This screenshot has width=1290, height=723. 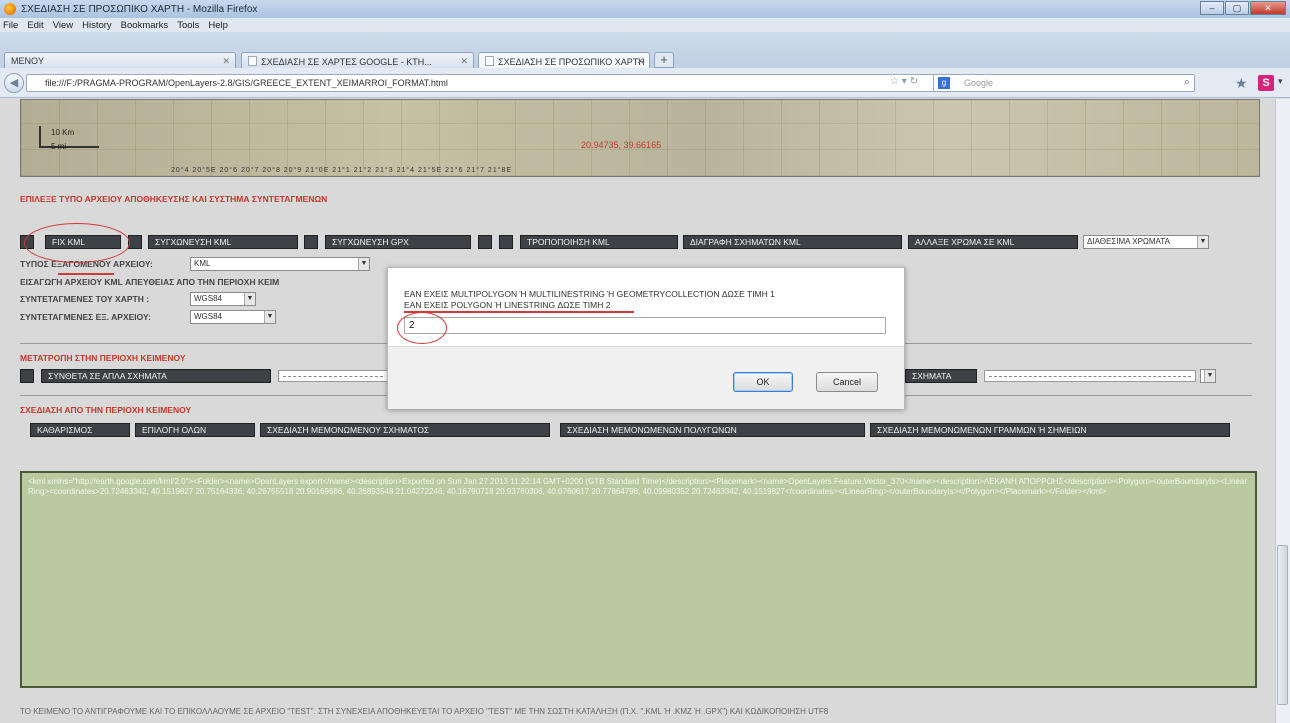 What do you see at coordinates (894, 81) in the screenshot?
I see `bookmark-star-icon: ☆` at bounding box center [894, 81].